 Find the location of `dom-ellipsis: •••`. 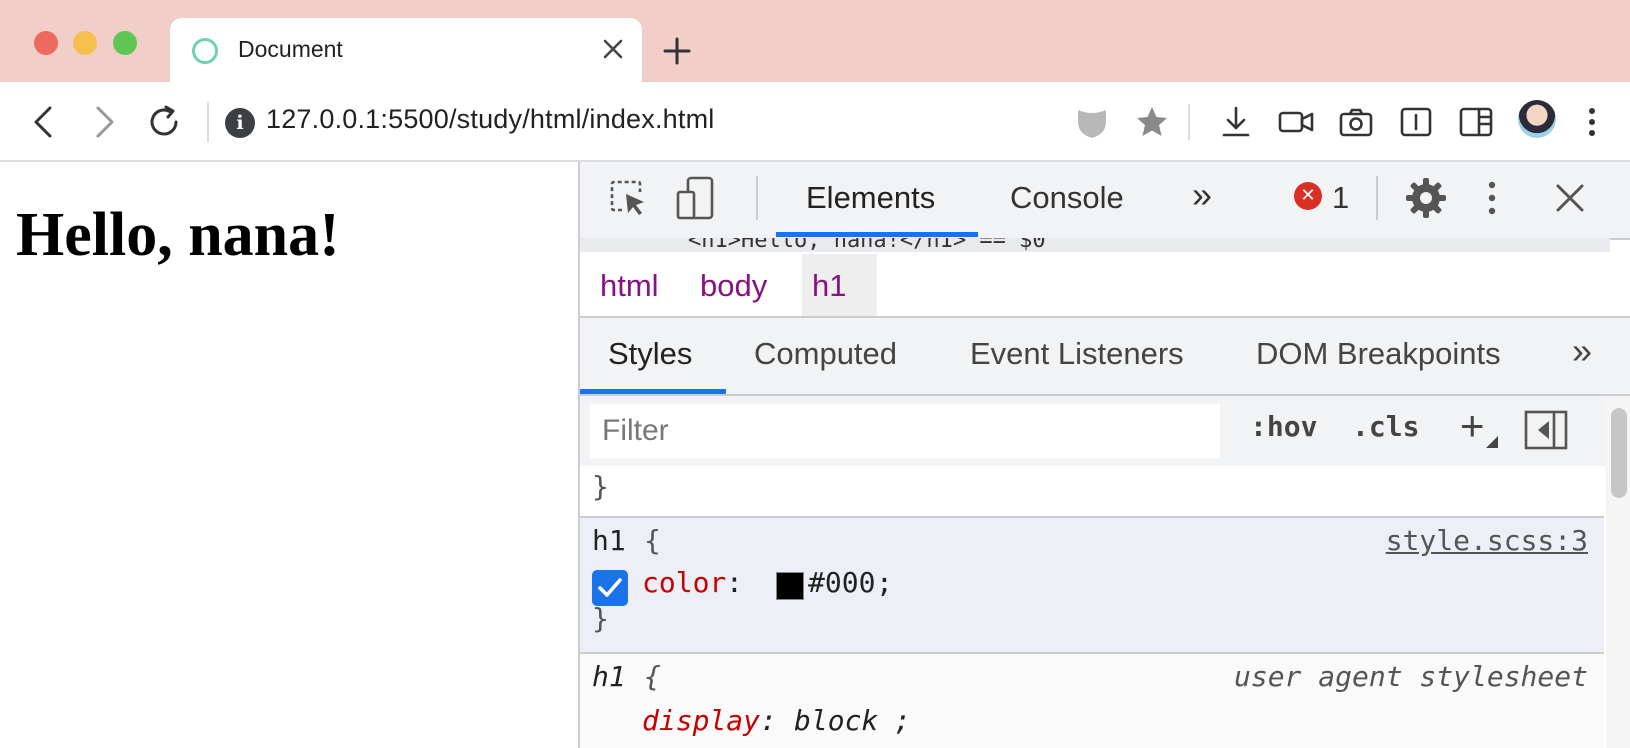

dom-ellipsis: ••• is located at coordinates (610, 243).